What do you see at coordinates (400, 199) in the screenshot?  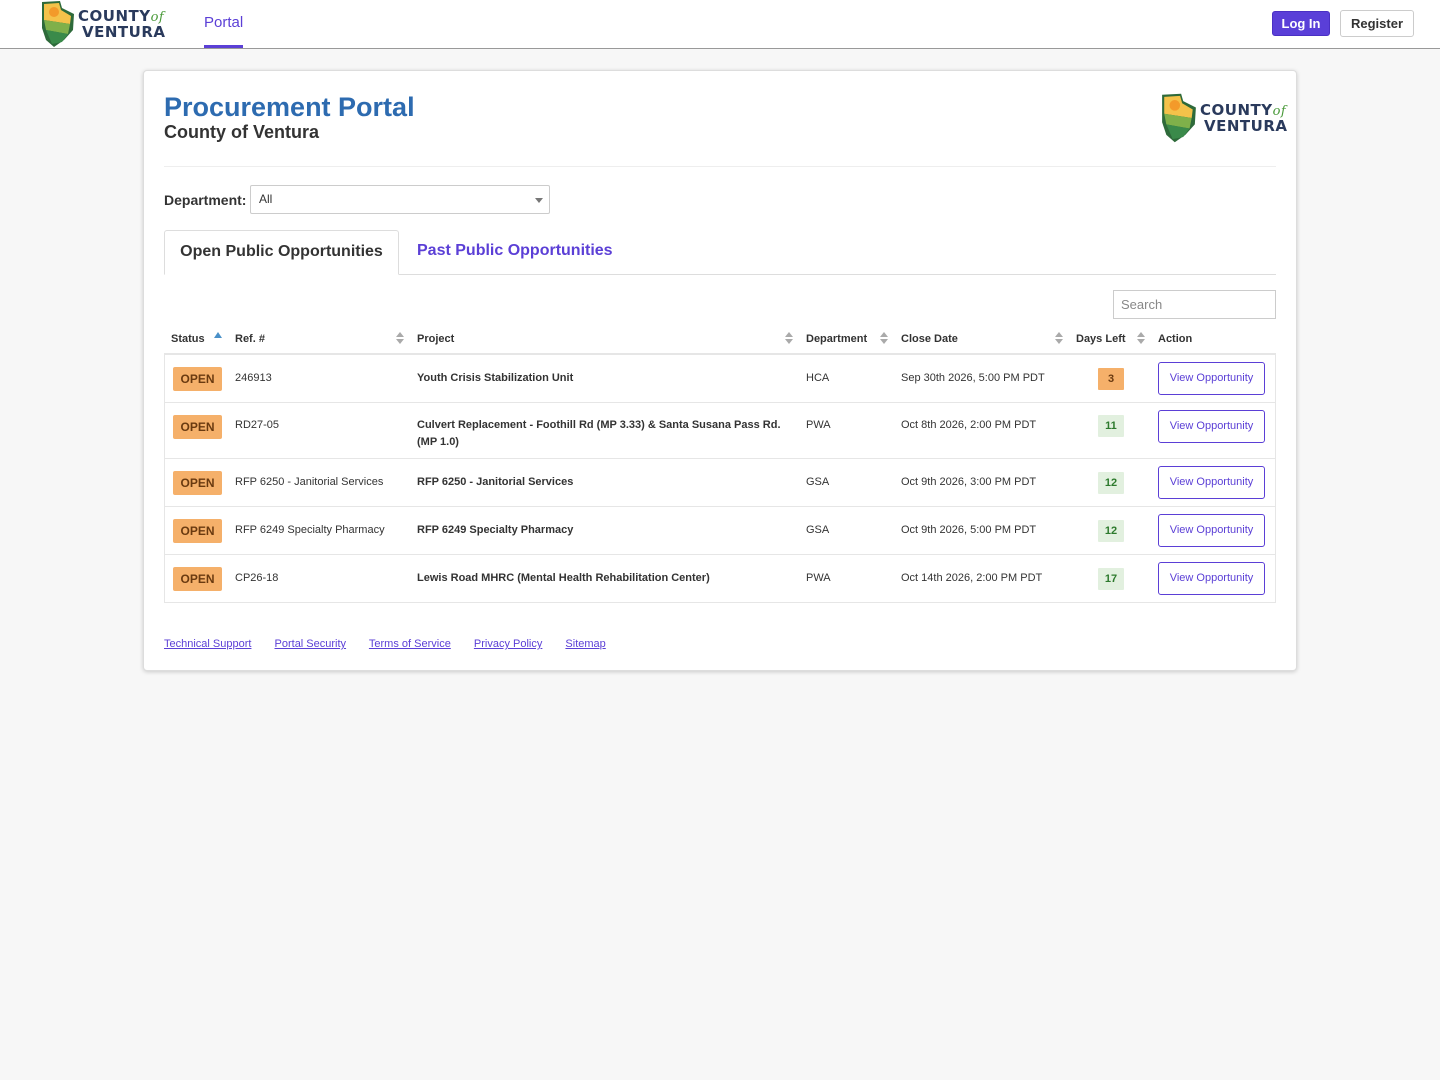 I see `department-select: All` at bounding box center [400, 199].